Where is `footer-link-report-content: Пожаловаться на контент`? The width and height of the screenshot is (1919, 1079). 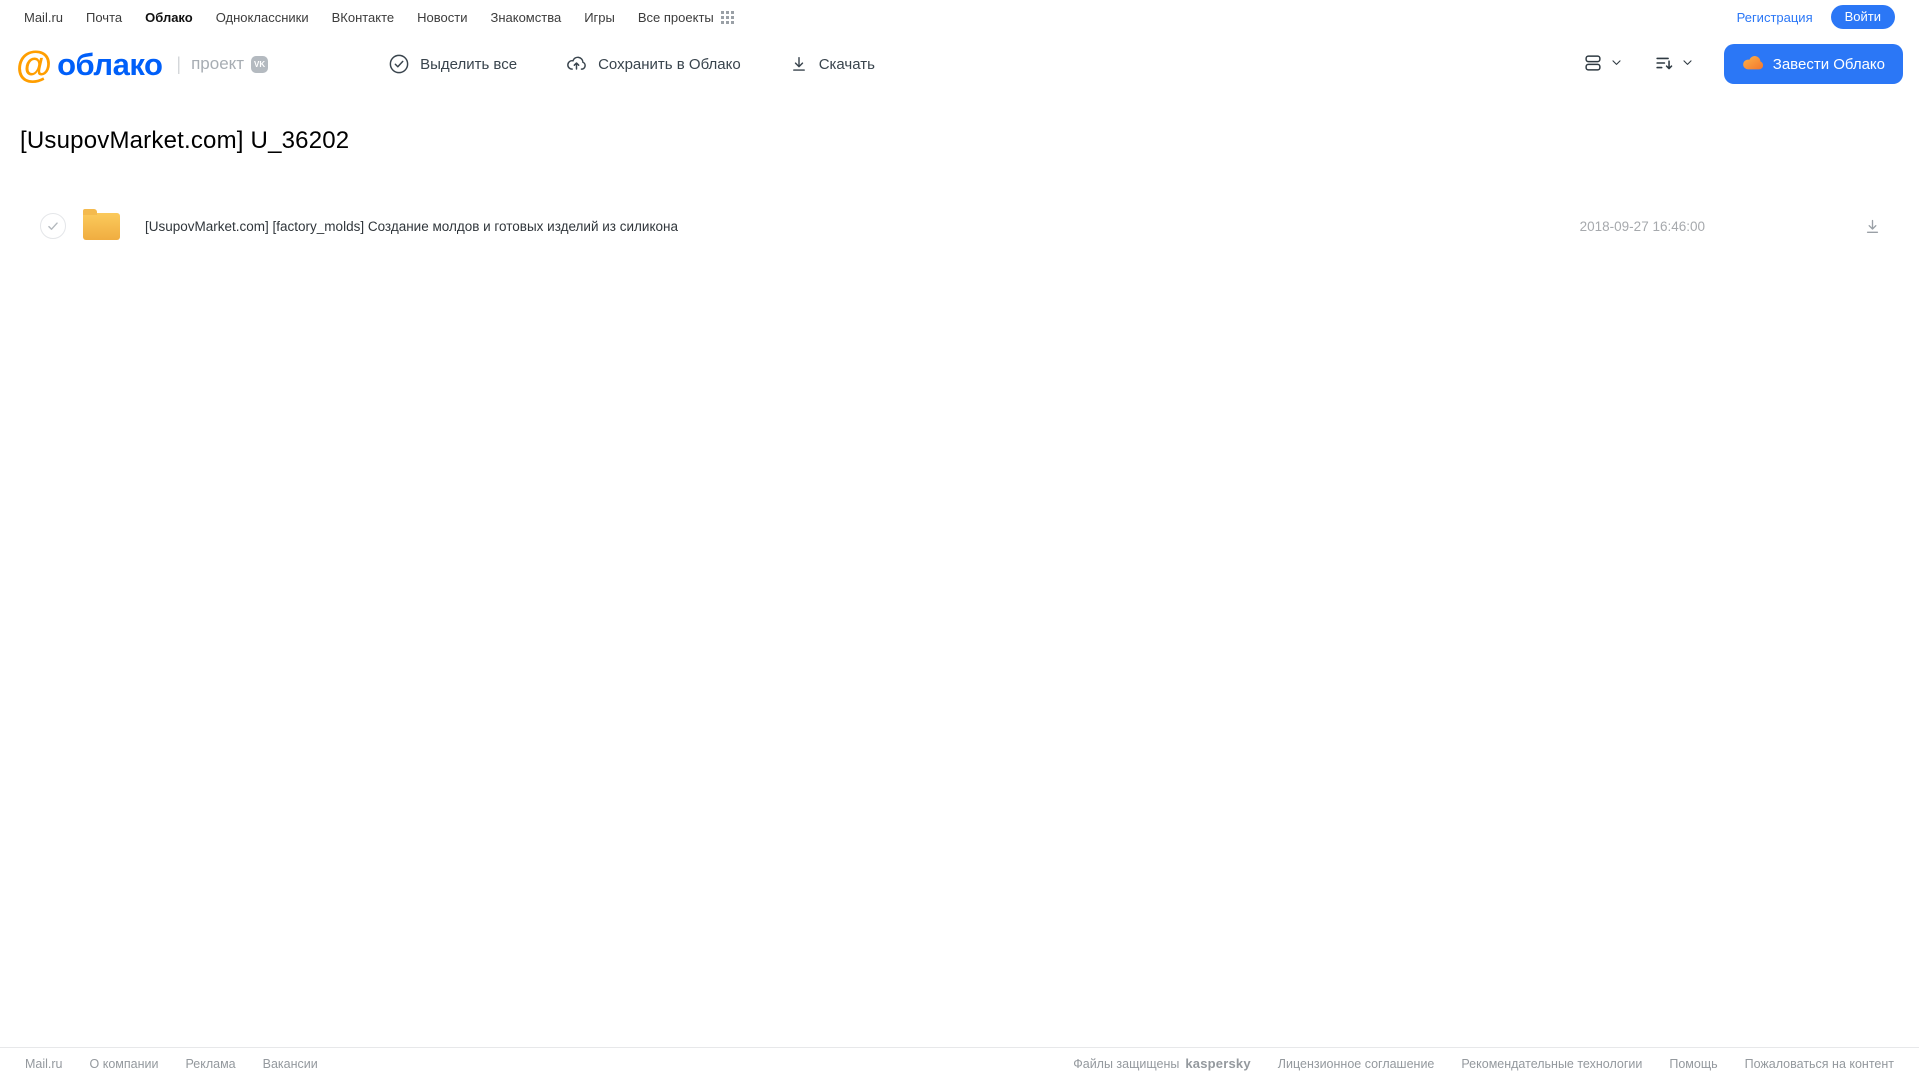
footer-link-report-content: Пожаловаться на контент is located at coordinates (1819, 1064).